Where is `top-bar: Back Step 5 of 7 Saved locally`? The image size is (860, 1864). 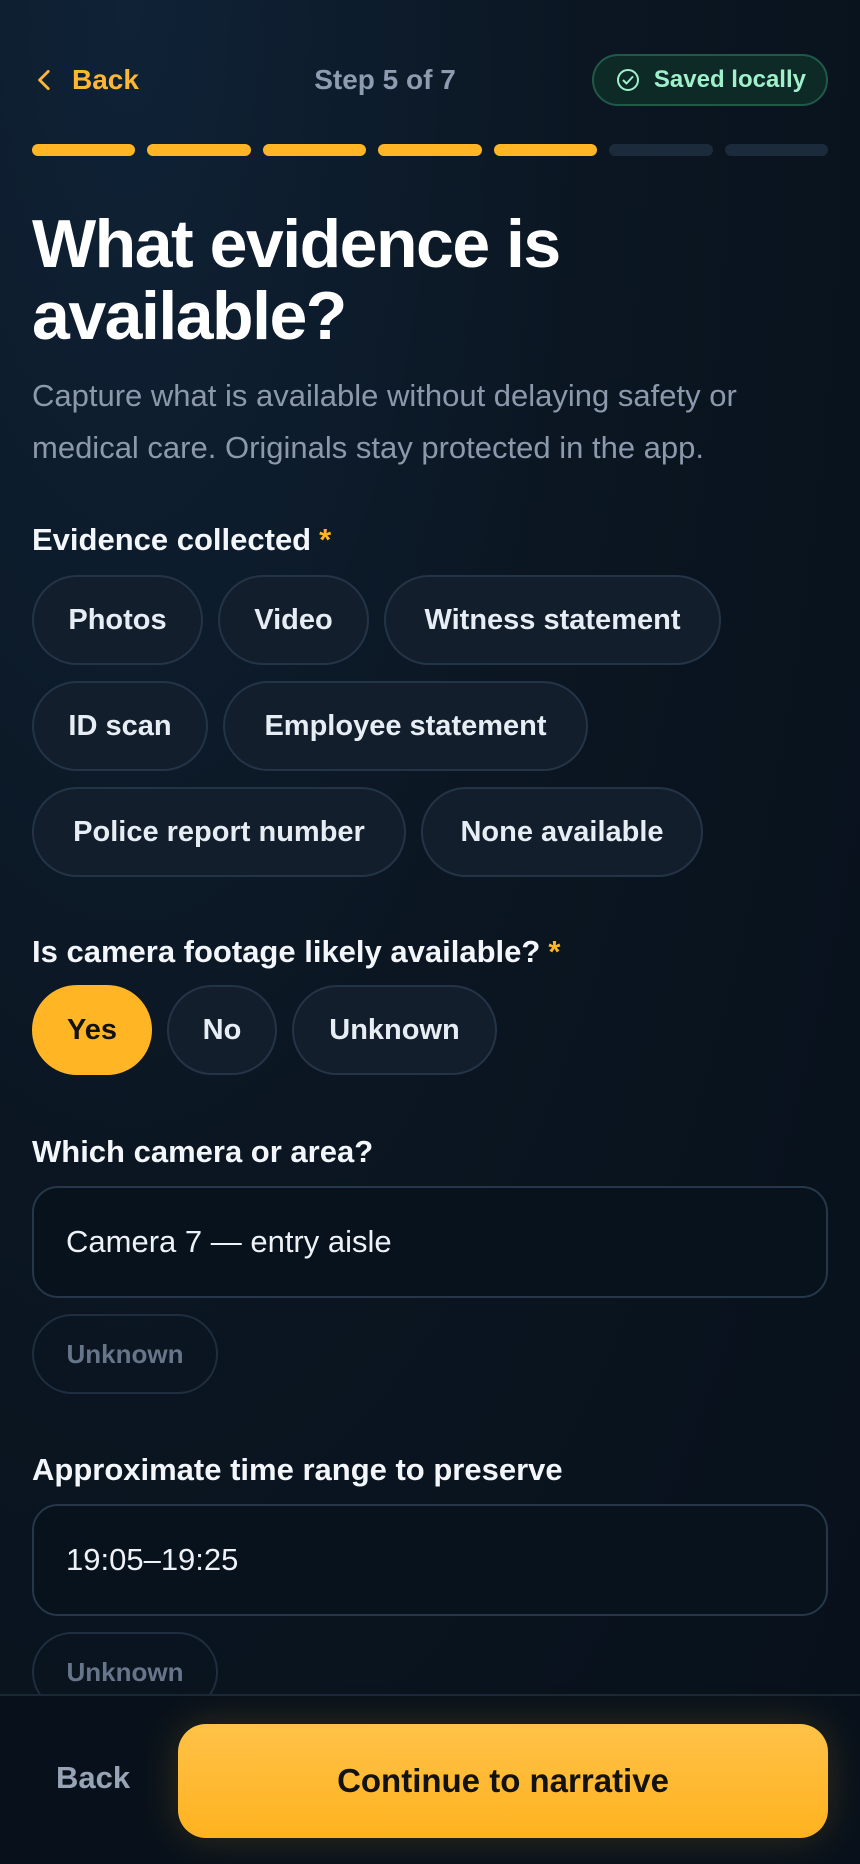
top-bar: Back Step 5 of 7 Saved locally is located at coordinates (430, 80).